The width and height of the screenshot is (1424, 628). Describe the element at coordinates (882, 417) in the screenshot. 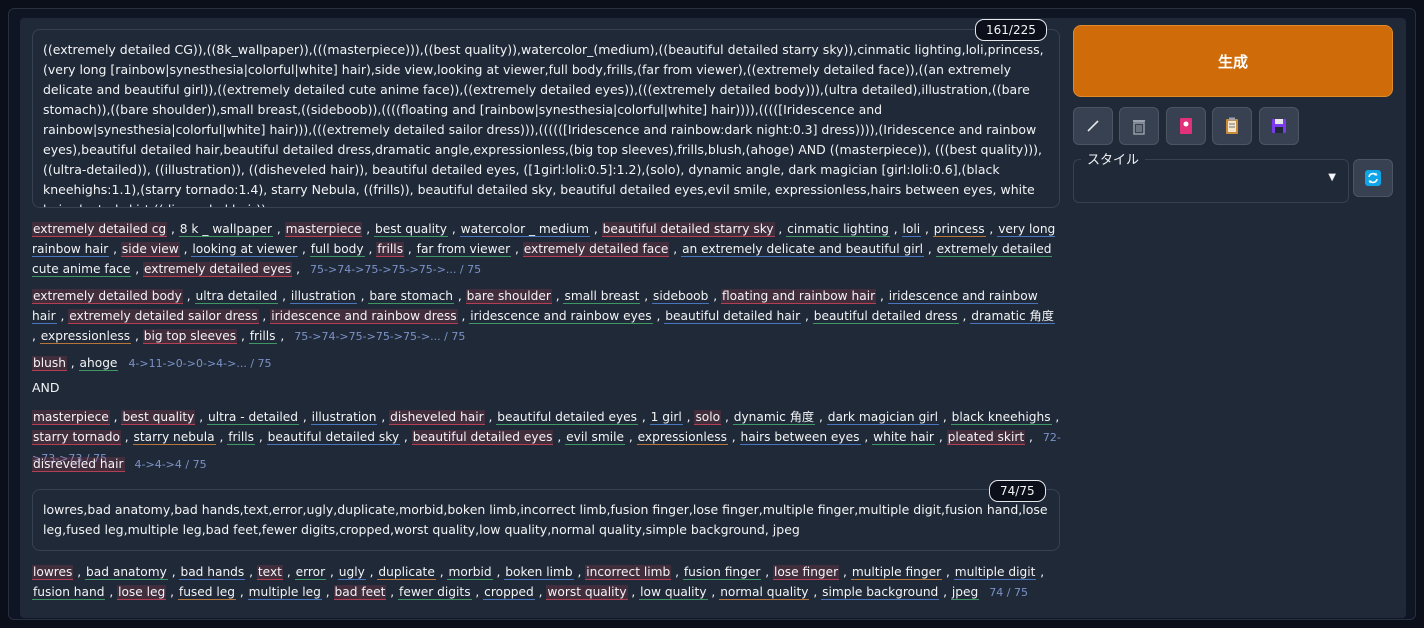

I see `token: dark magician girl` at that location.